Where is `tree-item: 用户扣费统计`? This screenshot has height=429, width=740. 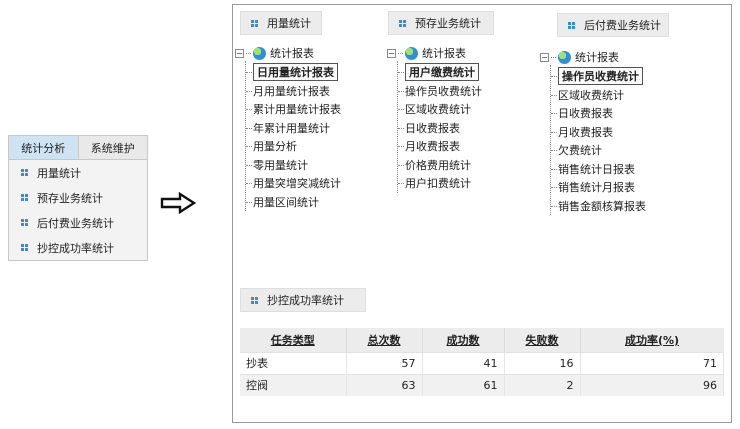 tree-item: 用户扣费统计 is located at coordinates (440, 183).